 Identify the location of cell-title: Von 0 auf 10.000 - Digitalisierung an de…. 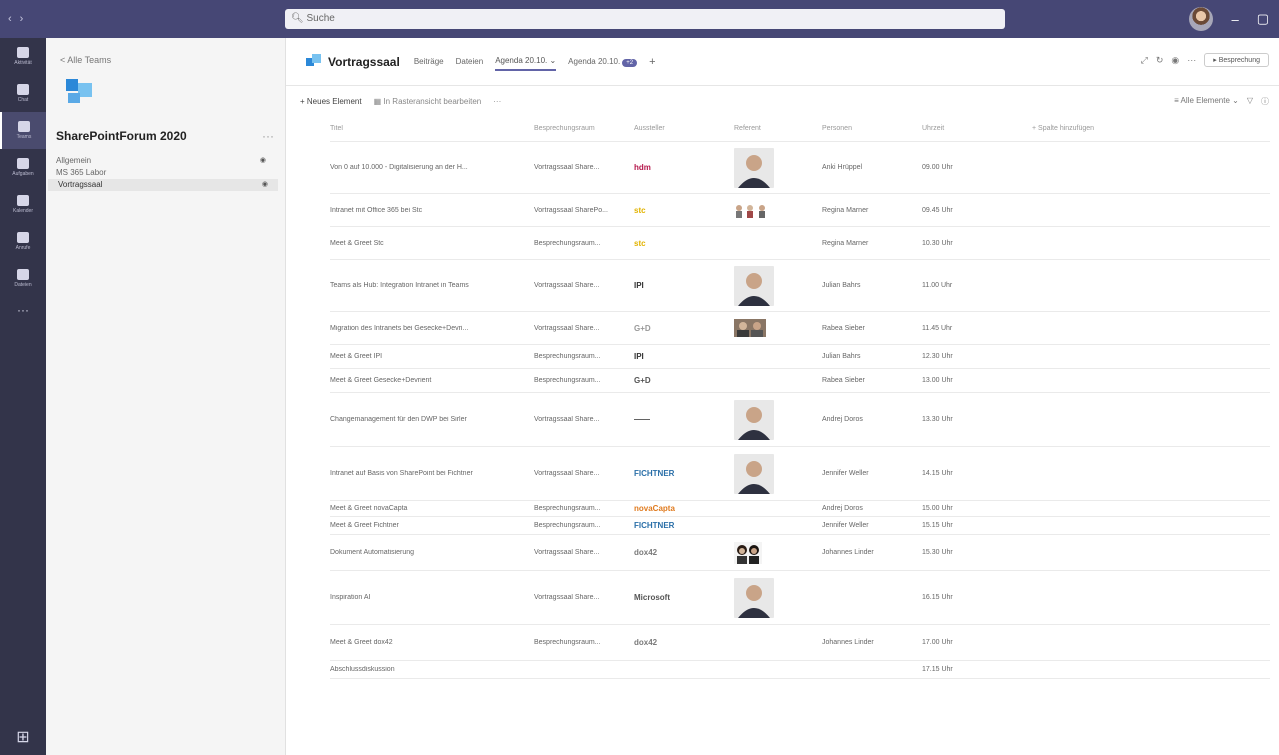
(432, 167).